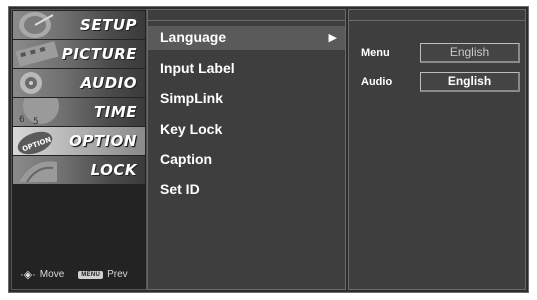 The width and height of the screenshot is (537, 300). I want to click on svg-text: 6, so click(22, 120).